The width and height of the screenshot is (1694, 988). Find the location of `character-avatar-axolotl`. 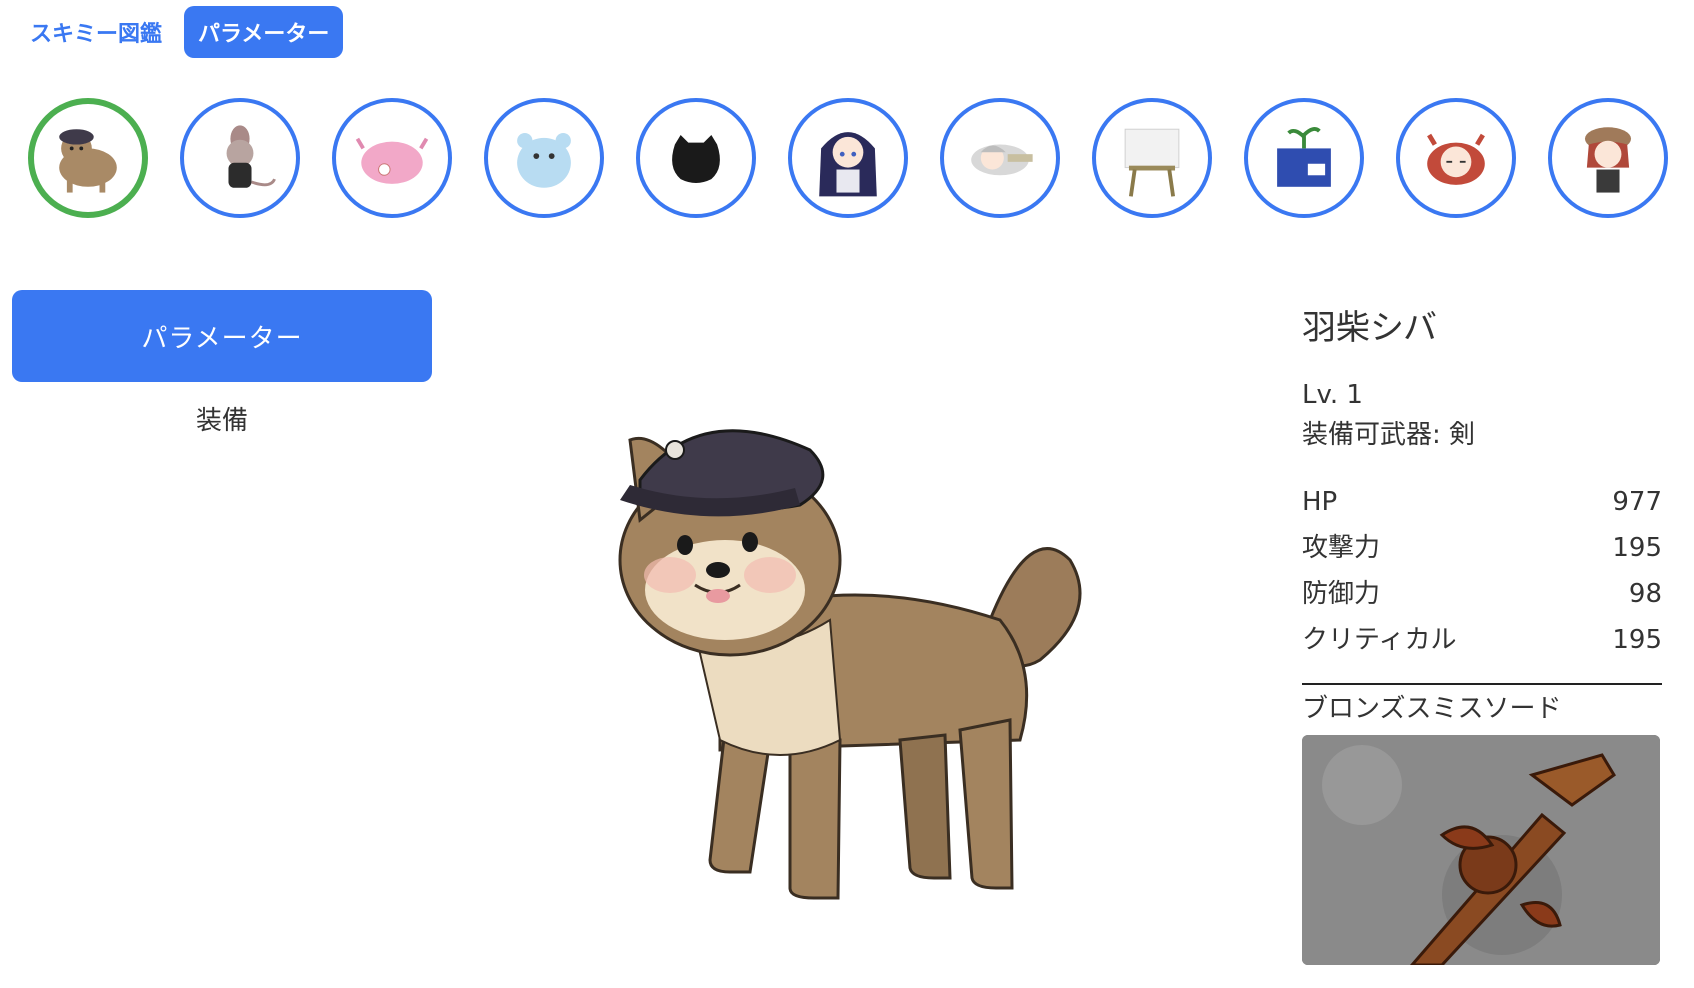

character-avatar-axolotl is located at coordinates (392, 158).